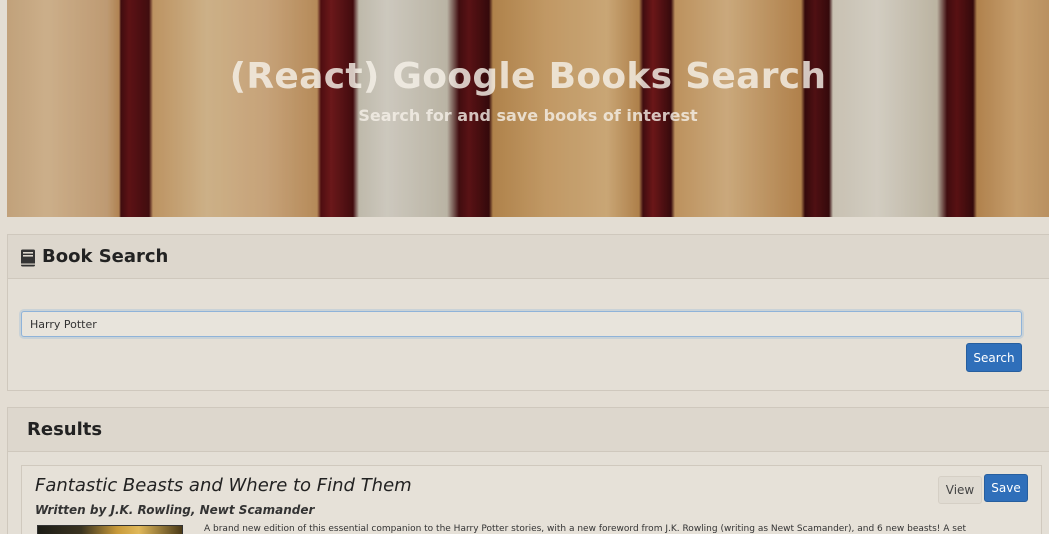 The width and height of the screenshot is (1049, 534). I want to click on book-icon, so click(28, 258).